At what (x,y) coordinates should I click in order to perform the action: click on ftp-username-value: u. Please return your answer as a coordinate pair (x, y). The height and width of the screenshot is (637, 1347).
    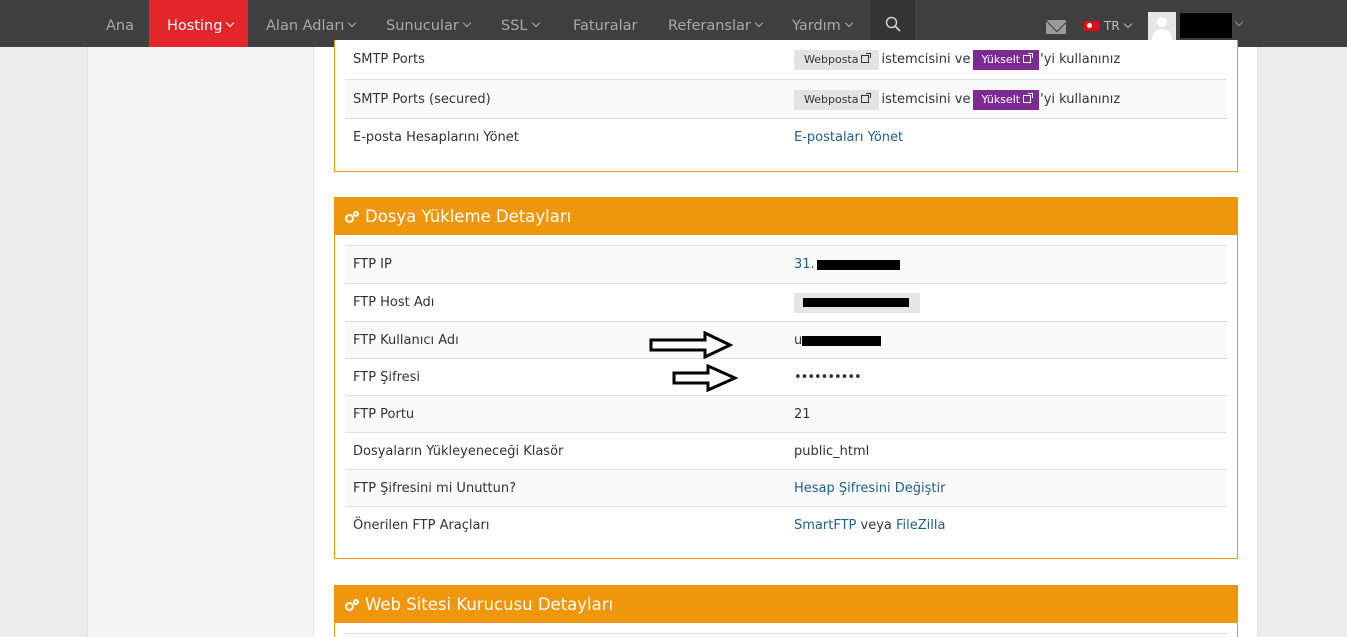
    Looking at the image, I should click on (838, 340).